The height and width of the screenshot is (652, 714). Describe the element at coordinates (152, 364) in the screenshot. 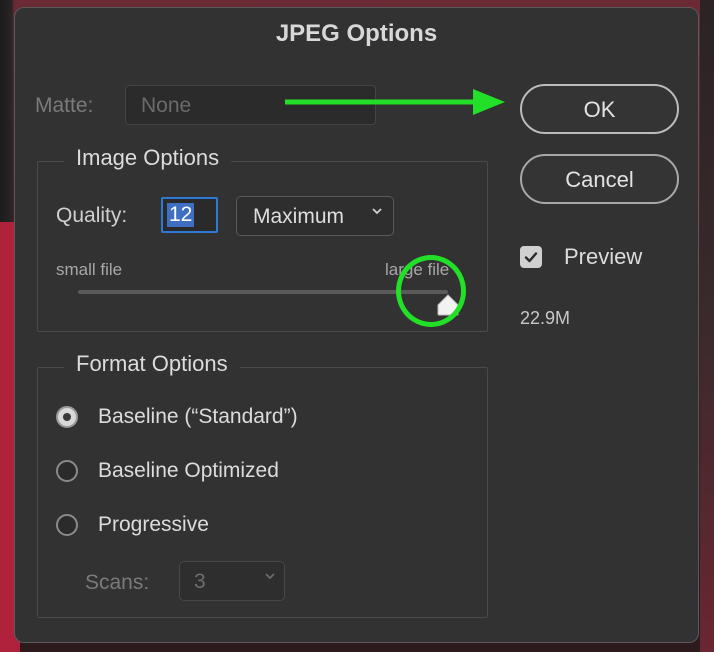

I see `format-options-legend: Format Options` at that location.